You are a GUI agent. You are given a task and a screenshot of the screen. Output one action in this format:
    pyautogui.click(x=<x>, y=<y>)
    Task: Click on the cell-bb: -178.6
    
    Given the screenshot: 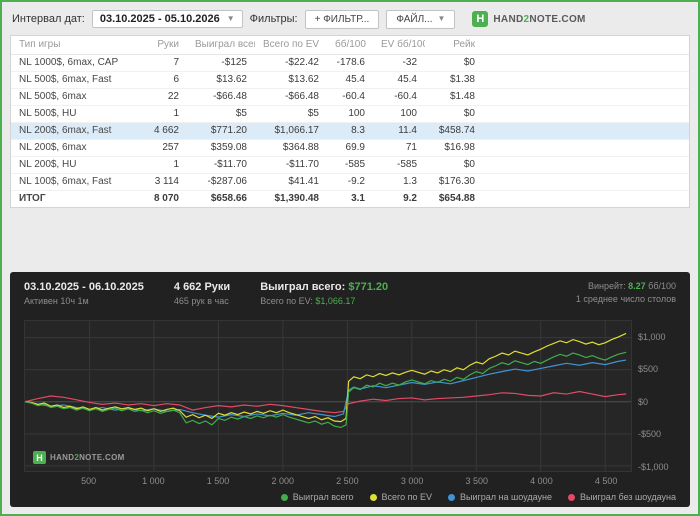 What is the action you would take?
    pyautogui.click(x=350, y=63)
    